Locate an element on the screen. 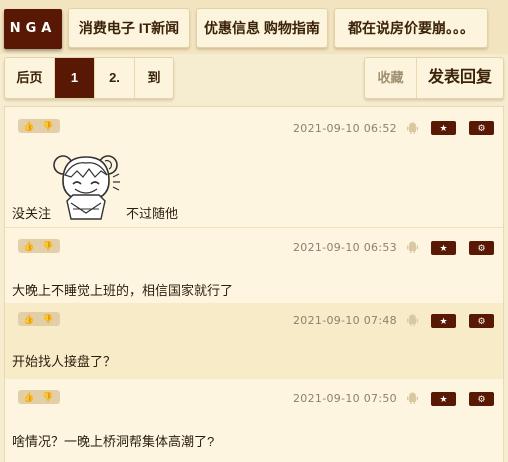 Image resolution: width=508 pixels, height=462 pixels. reply-button: 发表回复 is located at coordinates (460, 78).